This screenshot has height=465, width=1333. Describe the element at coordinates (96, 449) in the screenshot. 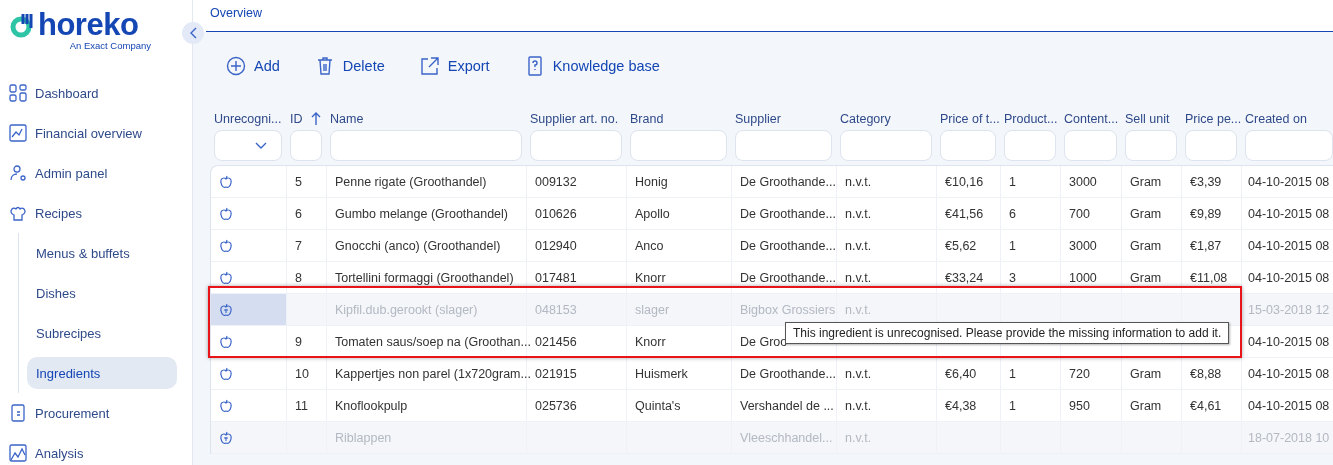

I see `nav-item: Analysis` at that location.